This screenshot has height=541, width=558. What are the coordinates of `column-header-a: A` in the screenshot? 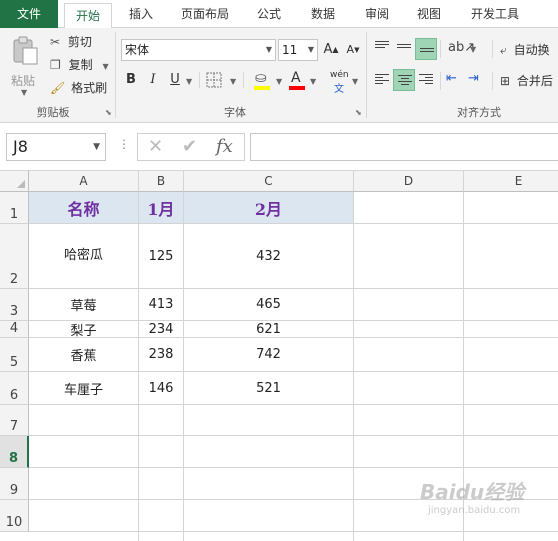 It's located at (84, 181).